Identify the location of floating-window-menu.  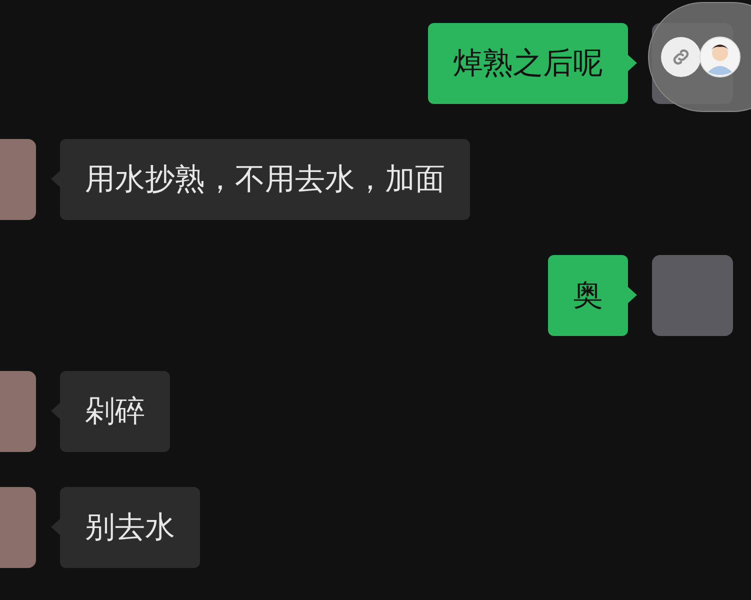
(699, 57).